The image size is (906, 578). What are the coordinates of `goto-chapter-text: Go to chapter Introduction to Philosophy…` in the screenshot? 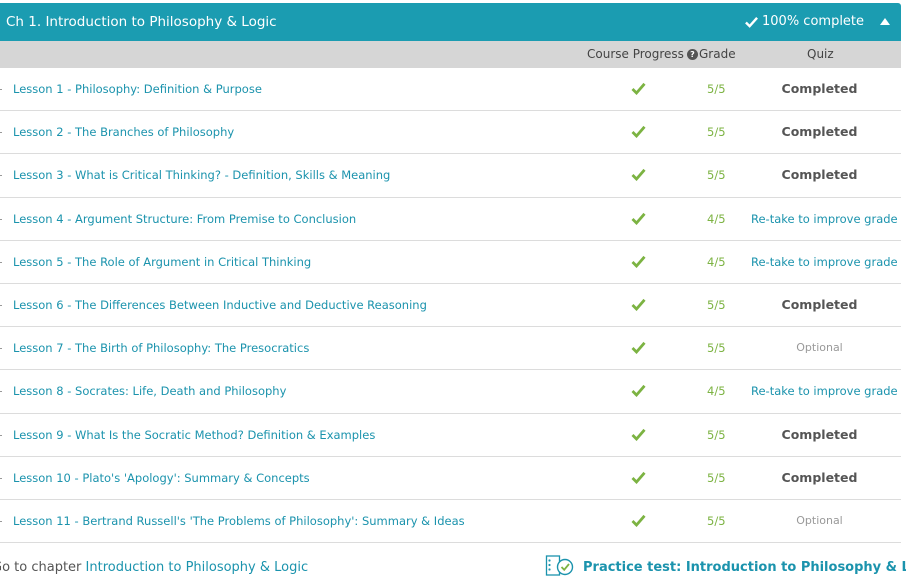 It's located at (154, 567).